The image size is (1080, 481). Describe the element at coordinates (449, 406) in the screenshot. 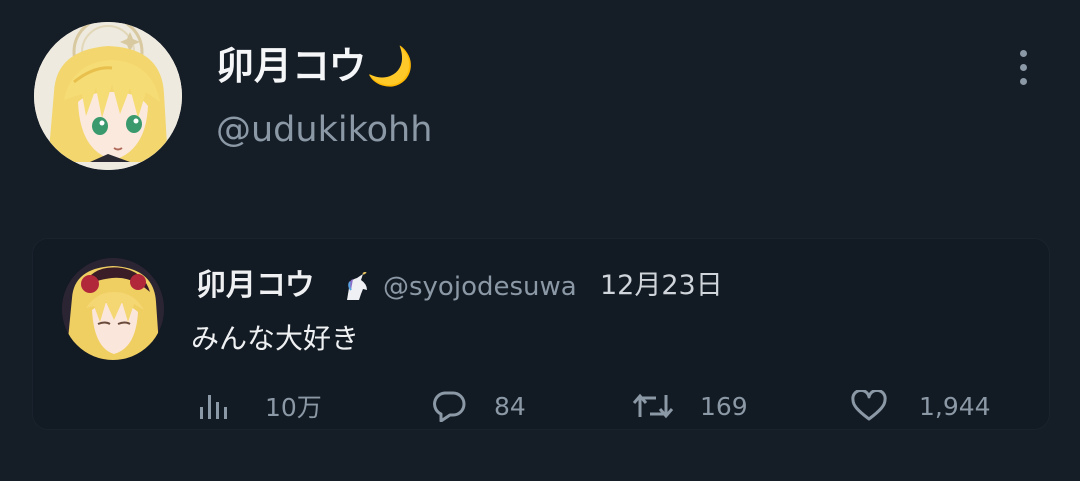

I see `reply-icon` at that location.